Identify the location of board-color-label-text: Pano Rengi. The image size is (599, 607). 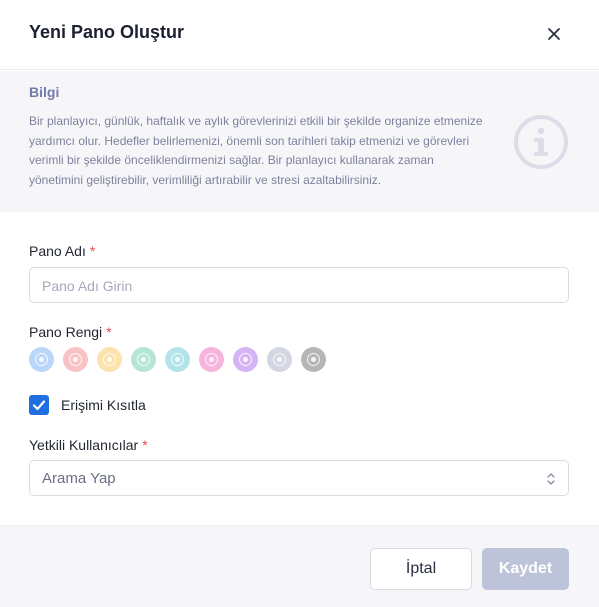
(66, 332).